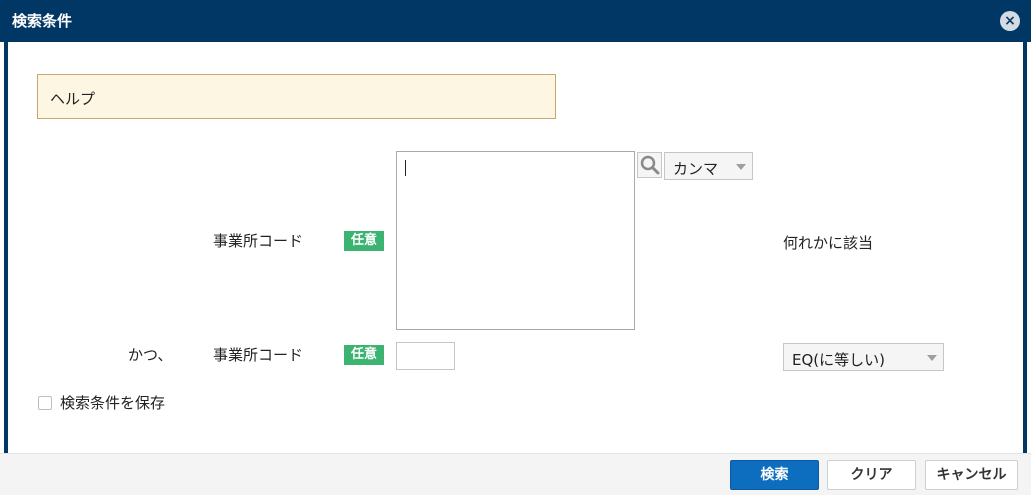 The image size is (1031, 495). What do you see at coordinates (150, 355) in the screenshot?
I see `and-connector: かつ、` at bounding box center [150, 355].